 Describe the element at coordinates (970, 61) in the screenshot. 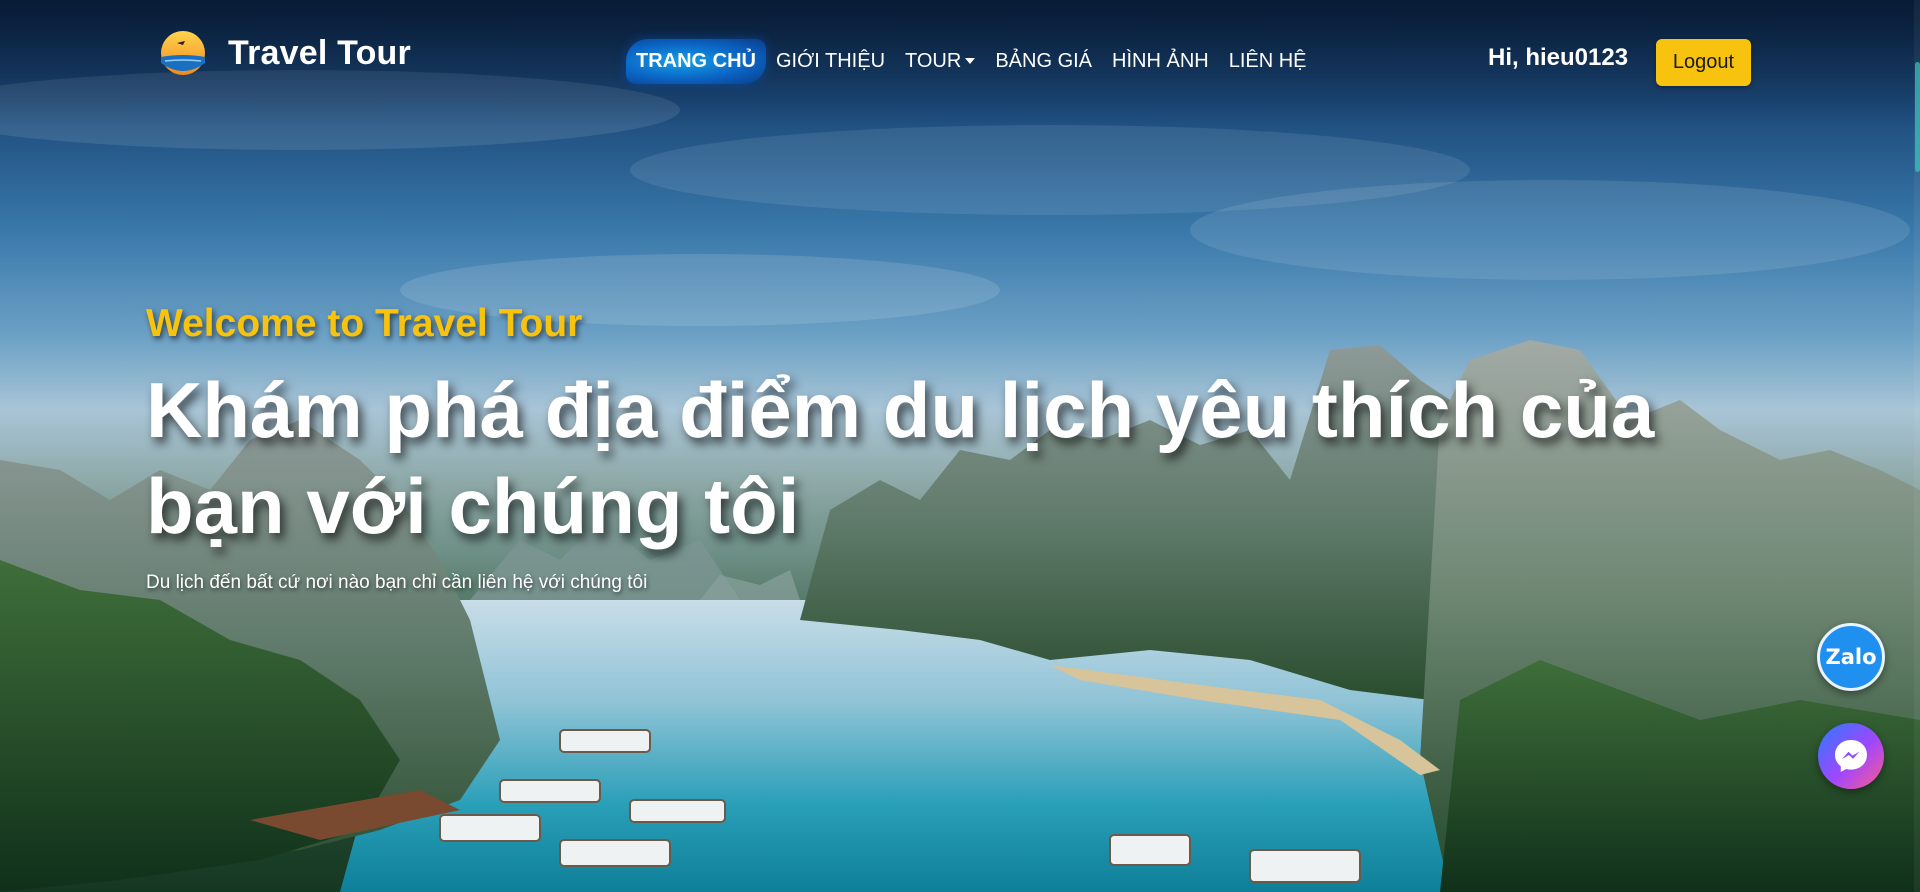

I see `chevron-down-icon` at that location.